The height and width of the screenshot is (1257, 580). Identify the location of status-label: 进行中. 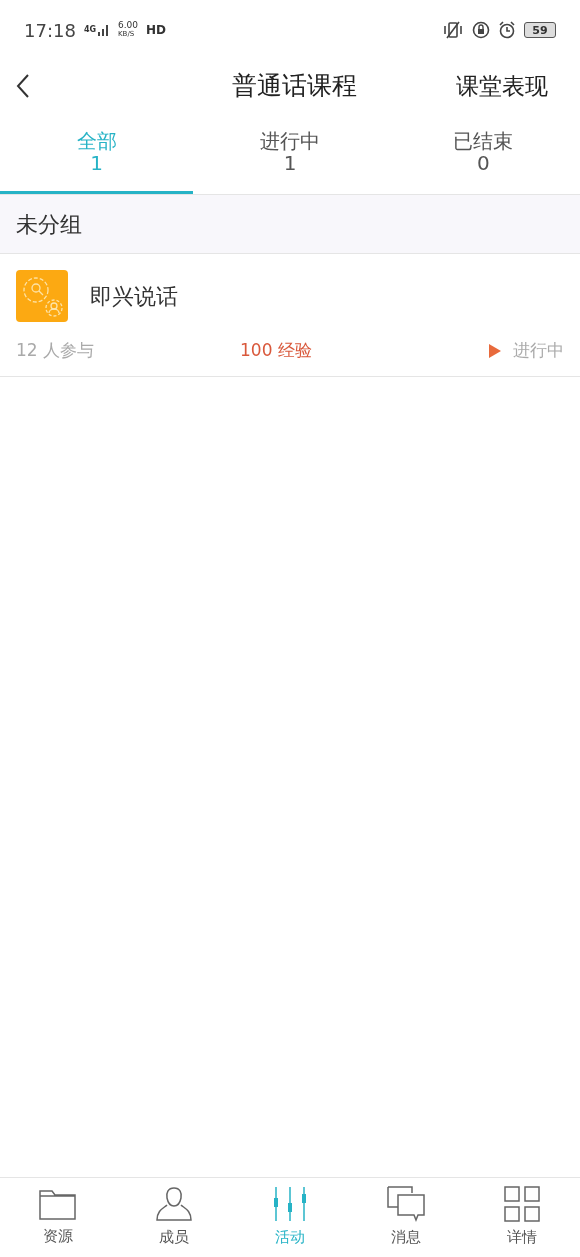
(538, 350).